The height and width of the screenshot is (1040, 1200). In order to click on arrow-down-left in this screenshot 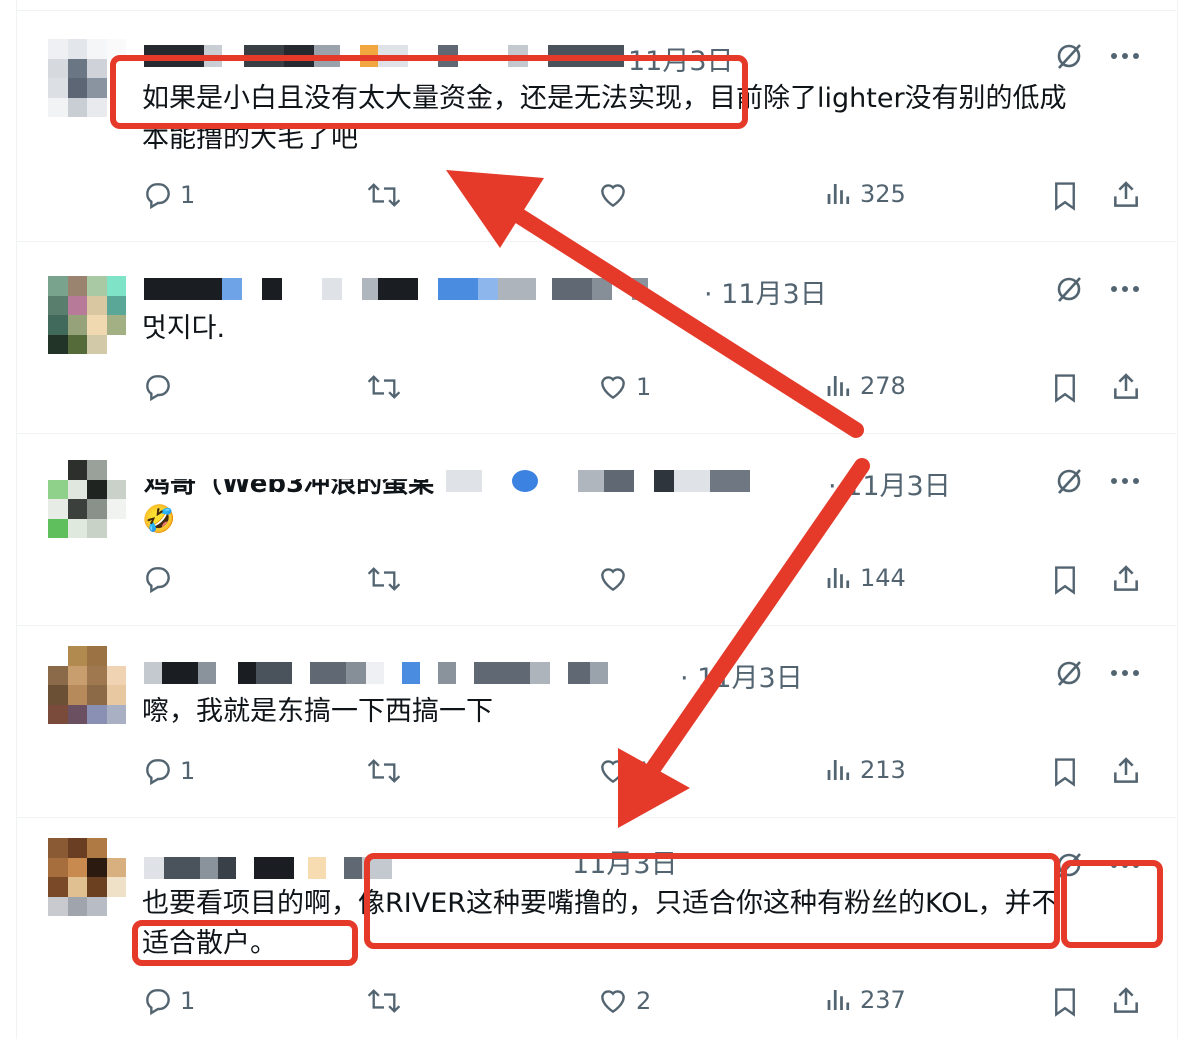, I will do `click(744, 643)`.